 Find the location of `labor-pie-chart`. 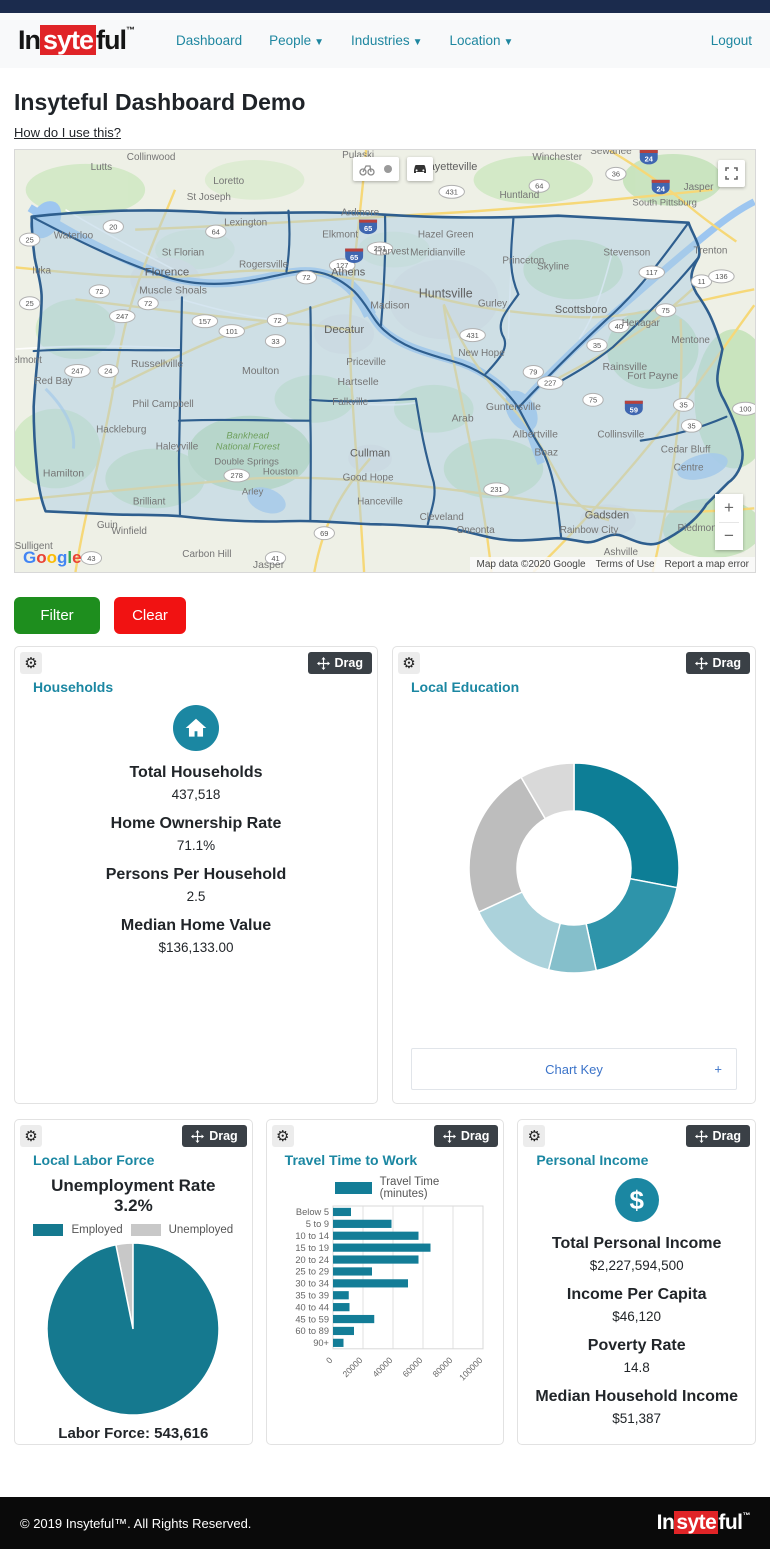

labor-pie-chart is located at coordinates (133, 1329).